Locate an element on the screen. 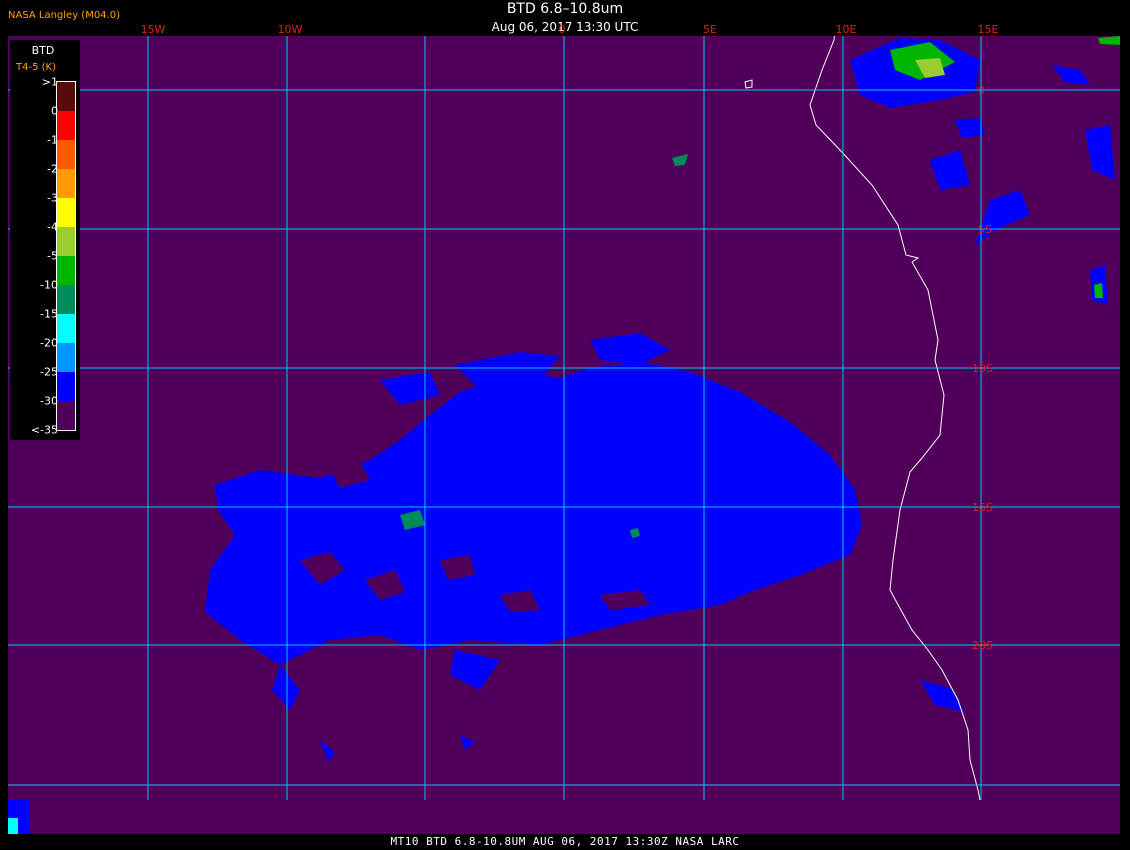 This screenshot has height=850, width=1130. legend-label: -15 is located at coordinates (49, 314).